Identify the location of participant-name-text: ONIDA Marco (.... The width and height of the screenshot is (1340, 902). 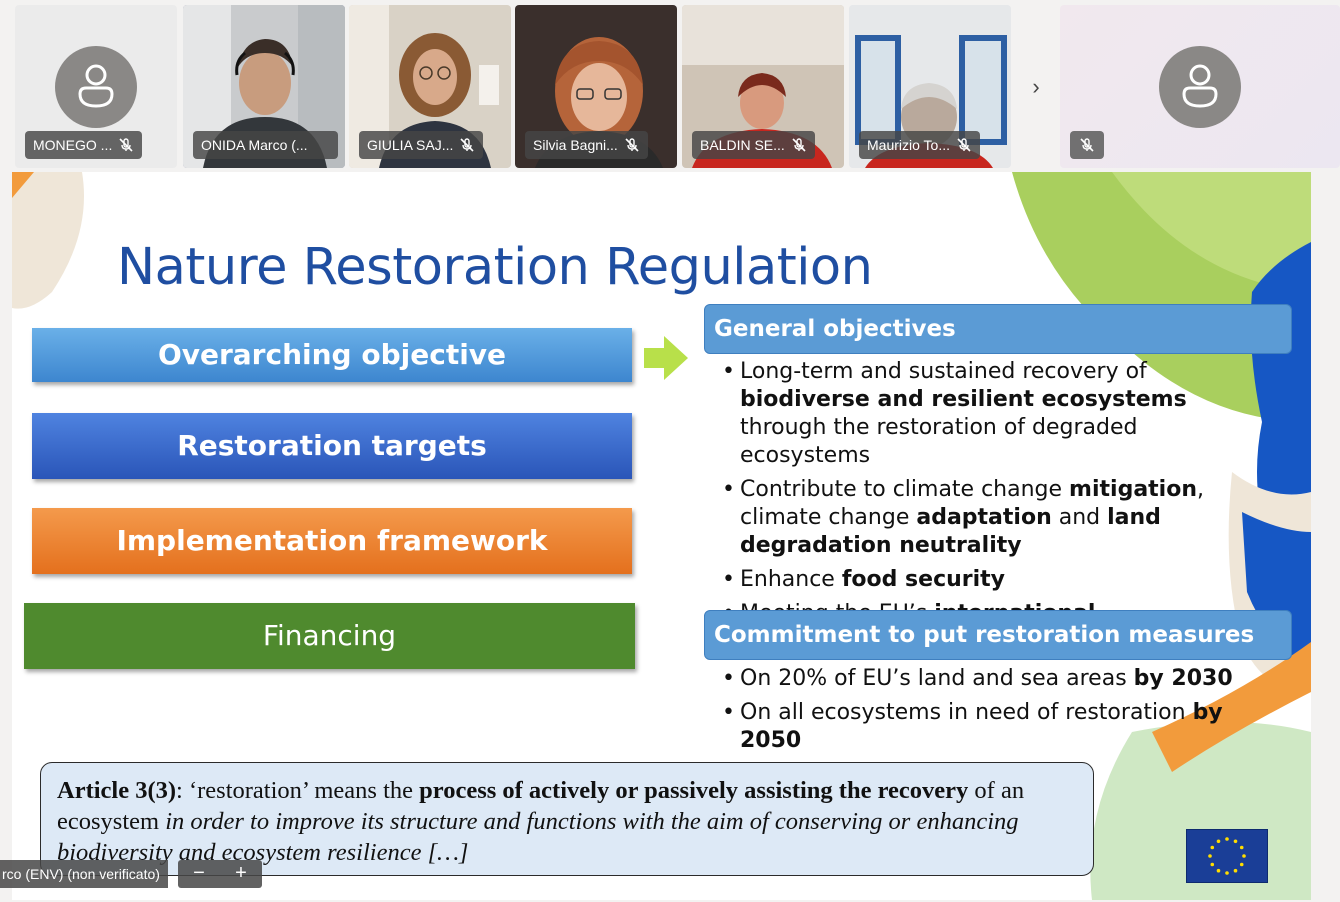
(254, 145).